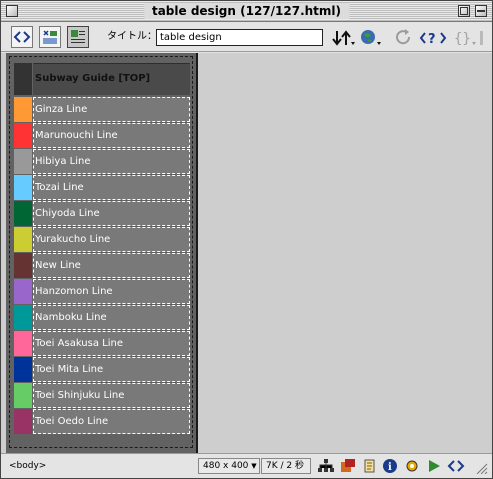 The width and height of the screenshot is (493, 479). I want to click on download-size: 7K / 2 秒, so click(286, 466).